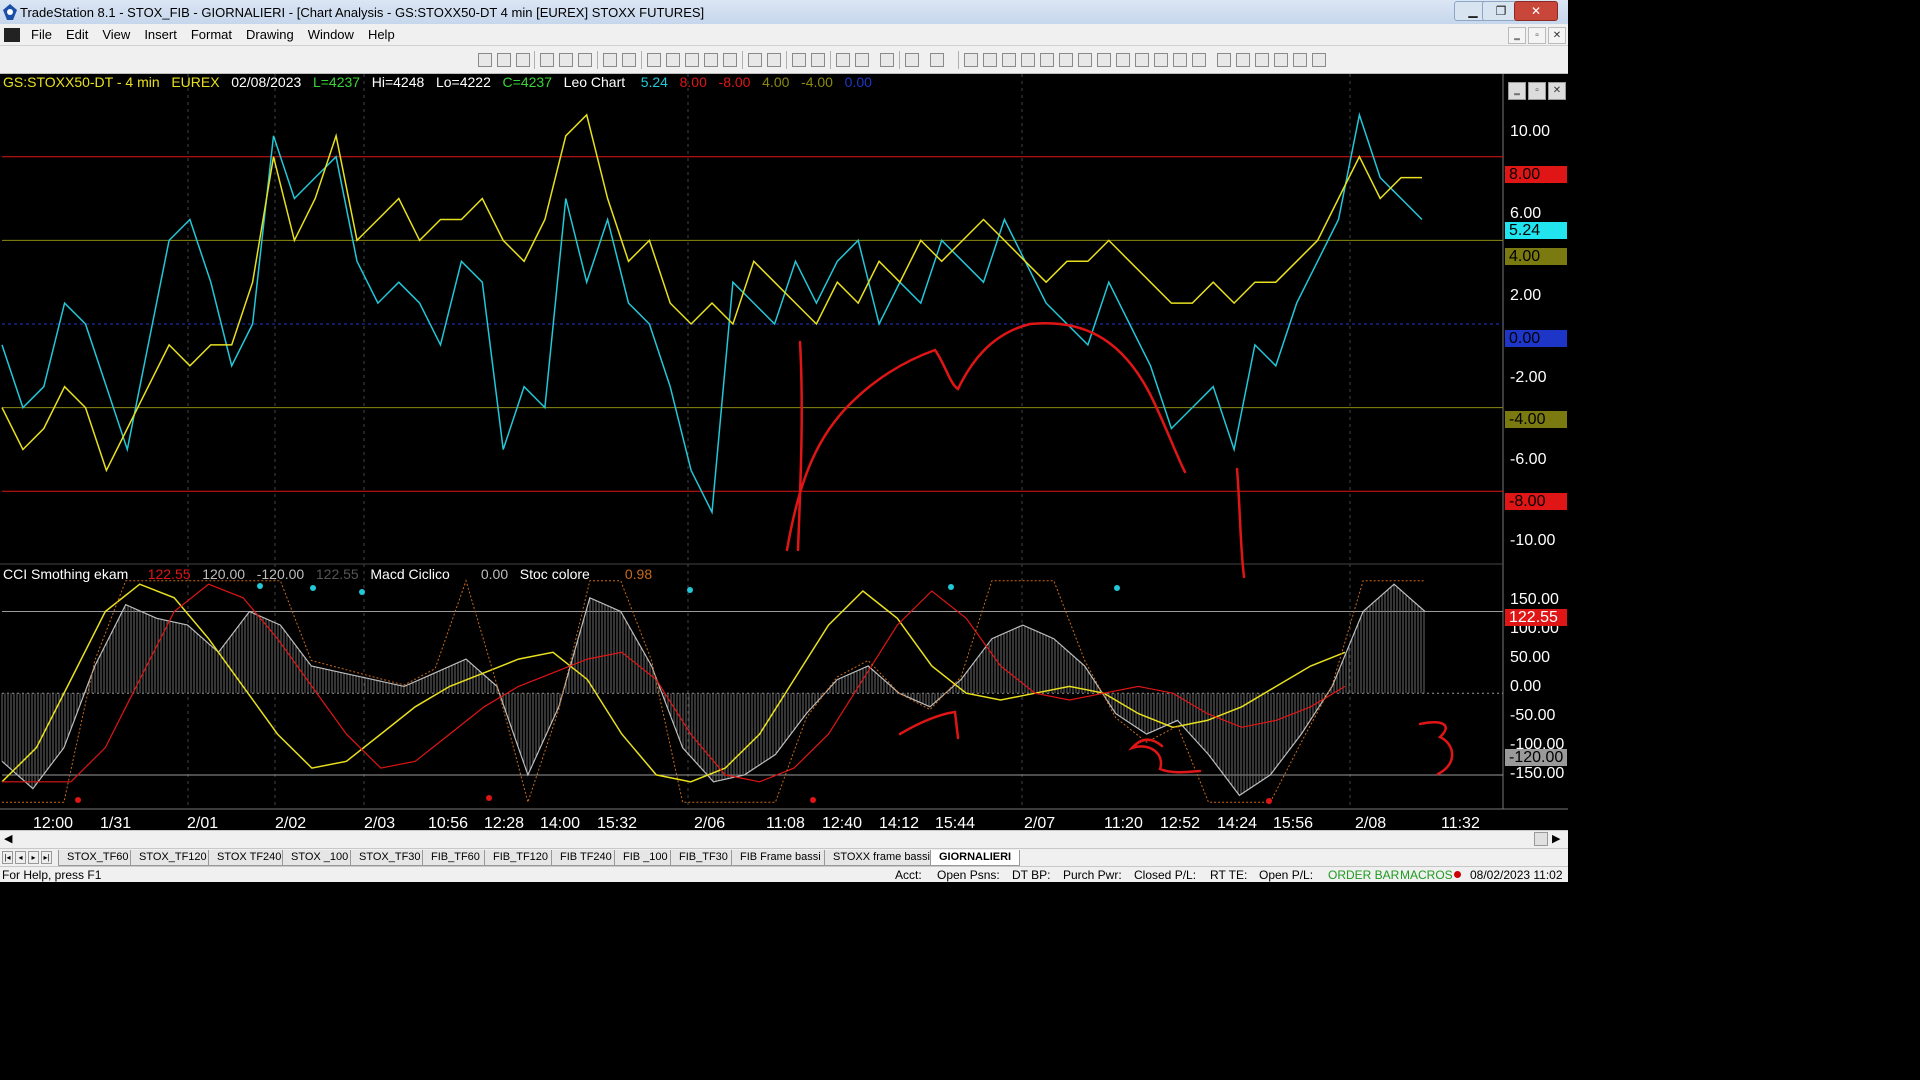  Describe the element at coordinates (1426, 875) in the screenshot. I see `macros-button: MACROS` at that location.